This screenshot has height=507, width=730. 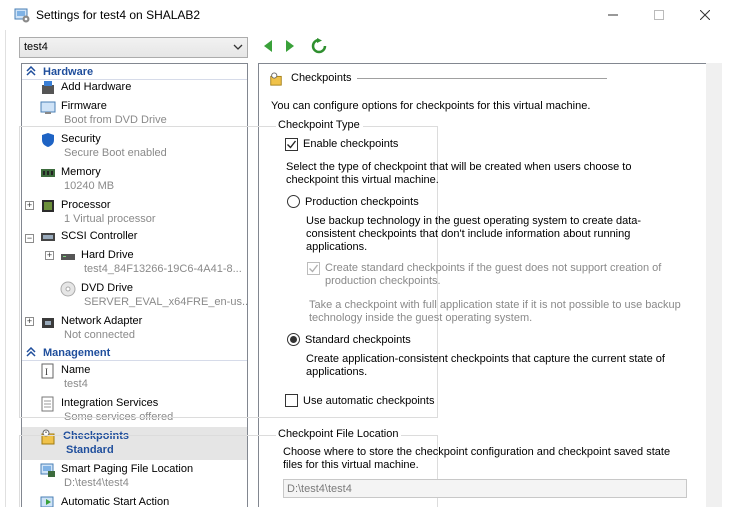 I want to click on add-hardware-icon, so click(x=48, y=87).